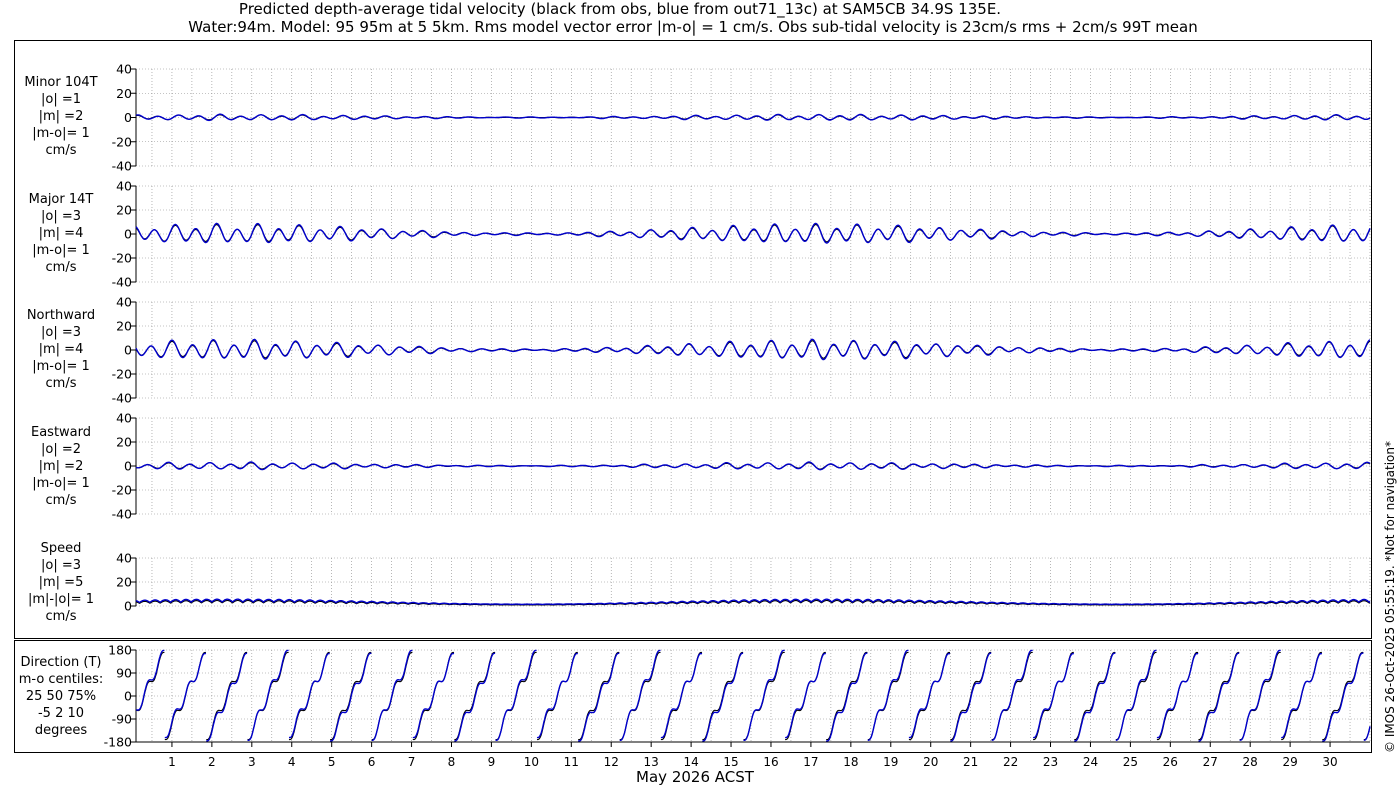 The width and height of the screenshot is (1400, 800). What do you see at coordinates (1210, 762) in the screenshot?
I see `x-tick-label: 27` at bounding box center [1210, 762].